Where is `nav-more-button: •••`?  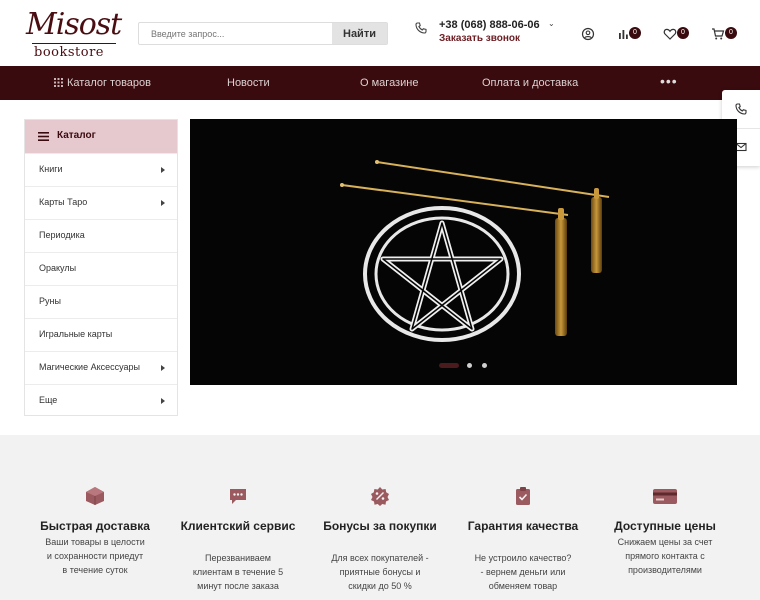 nav-more-button: ••• is located at coordinates (669, 83).